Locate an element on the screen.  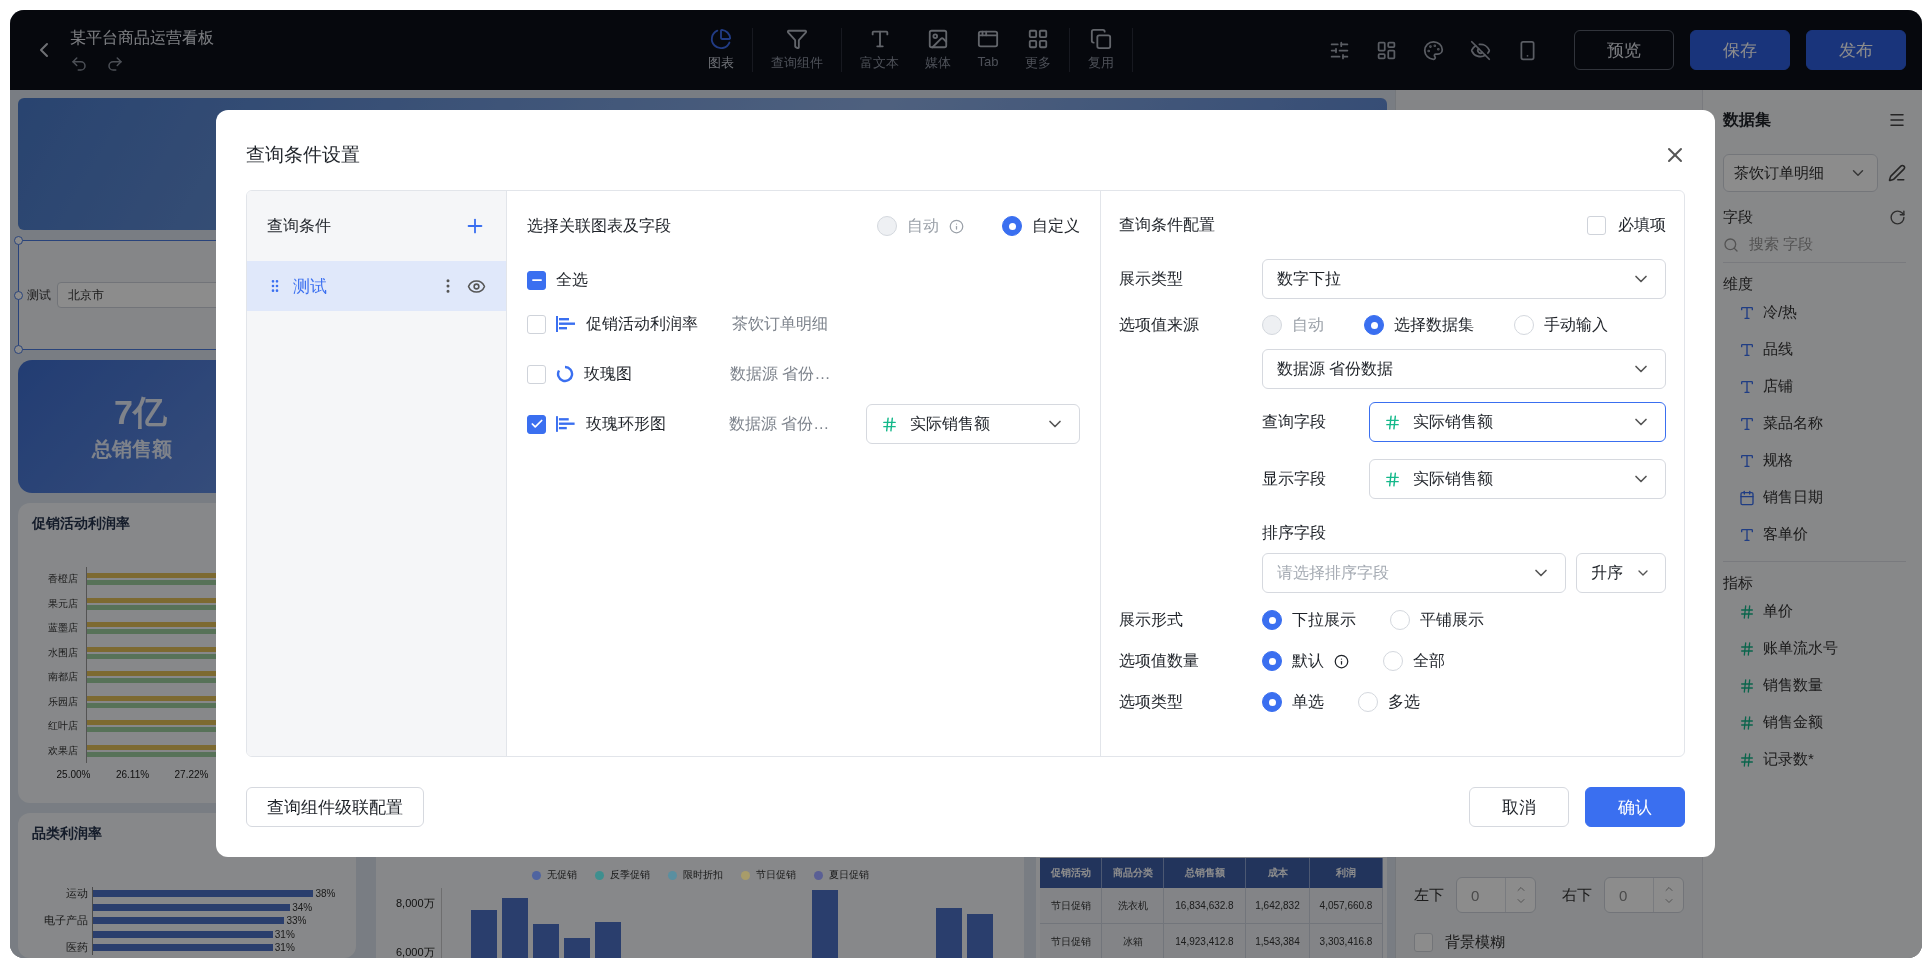
field-item: 销售日期 is located at coordinates (1814, 497).